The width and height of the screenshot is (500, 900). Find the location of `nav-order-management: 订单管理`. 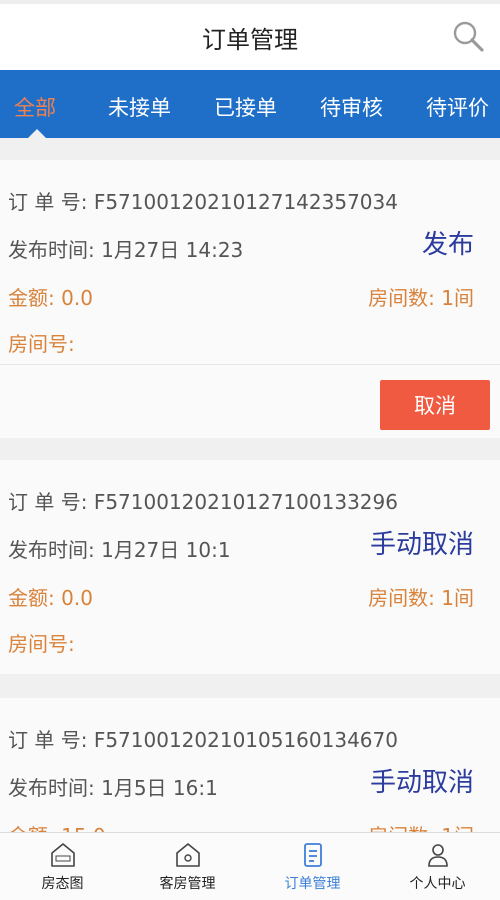

nav-order-management: 订单管理 is located at coordinates (312, 866).